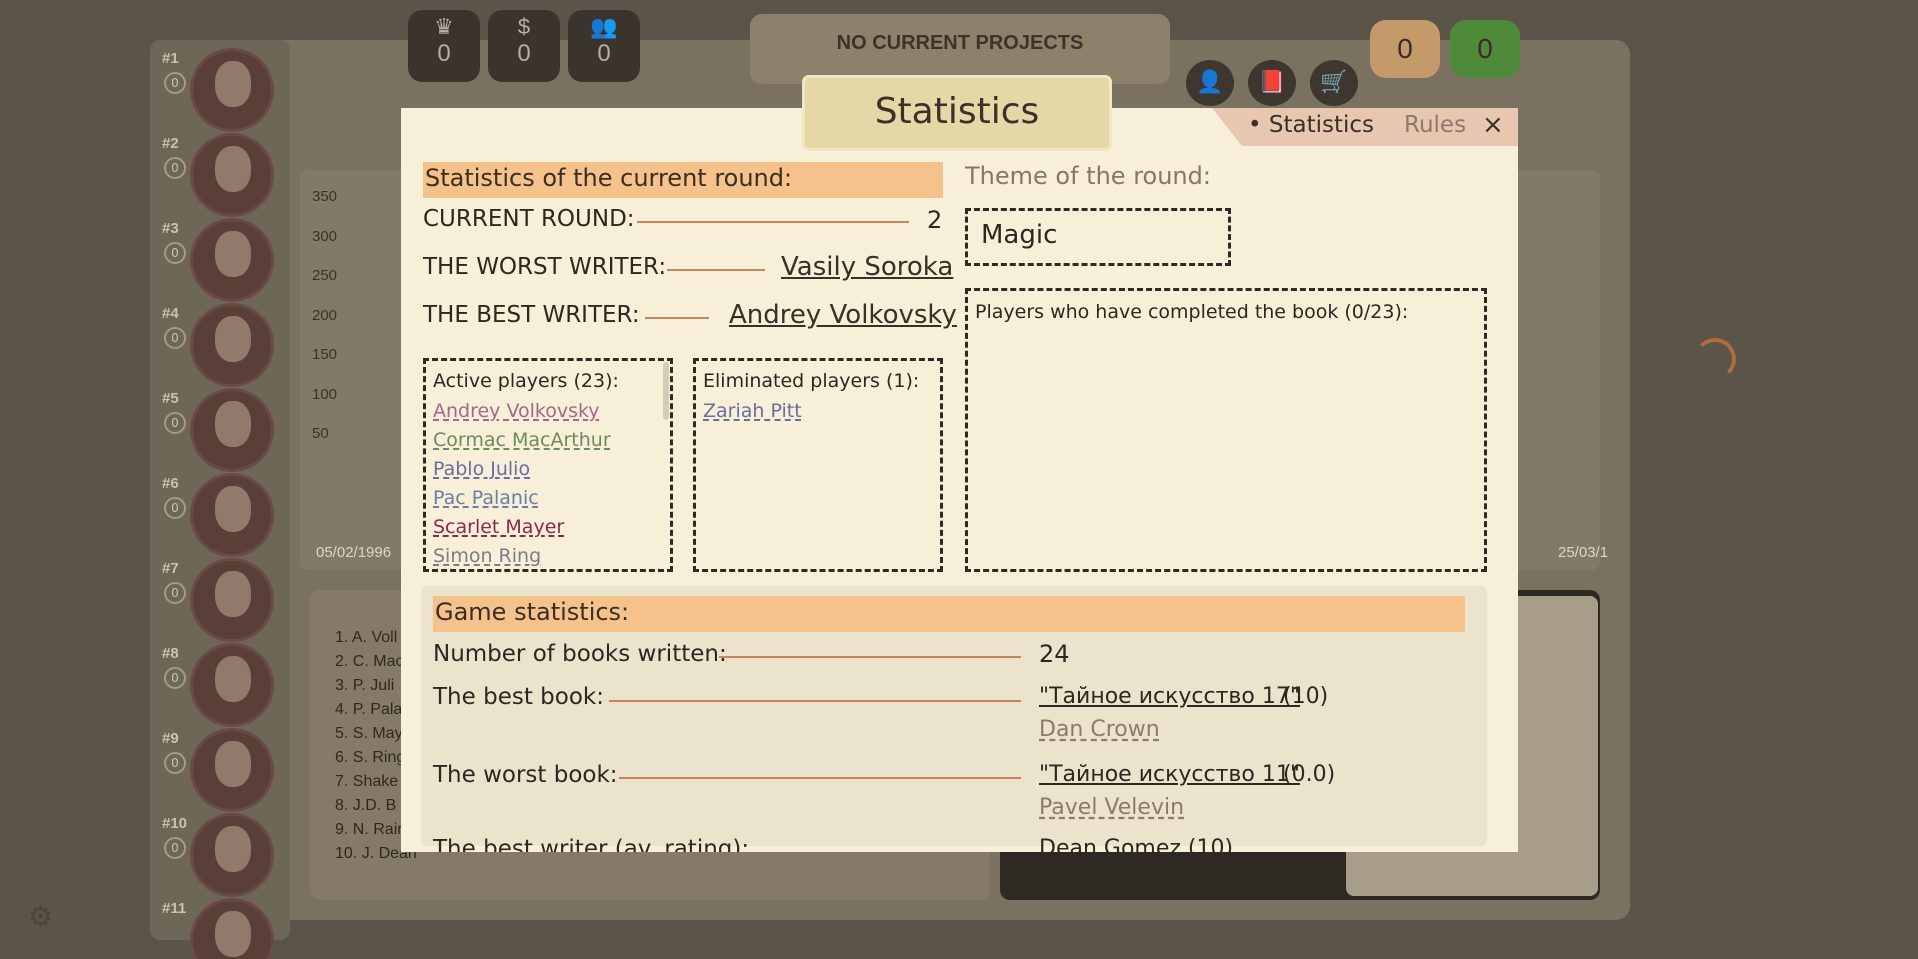 The width and height of the screenshot is (1918, 959). I want to click on chart-tick-label: 300, so click(325, 236).